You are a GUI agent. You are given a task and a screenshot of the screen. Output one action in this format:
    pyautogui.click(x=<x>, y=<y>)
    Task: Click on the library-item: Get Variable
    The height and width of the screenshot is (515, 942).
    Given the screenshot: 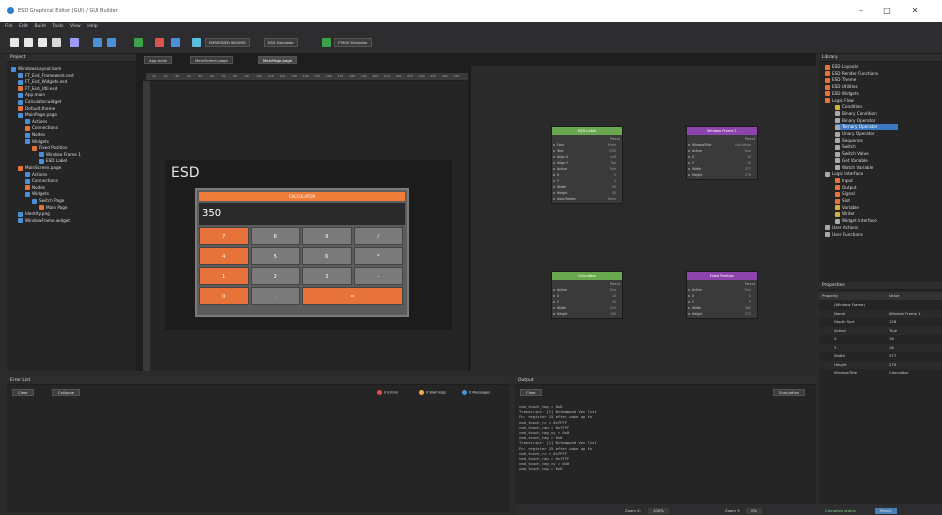 What is the action you would take?
    pyautogui.click(x=851, y=161)
    